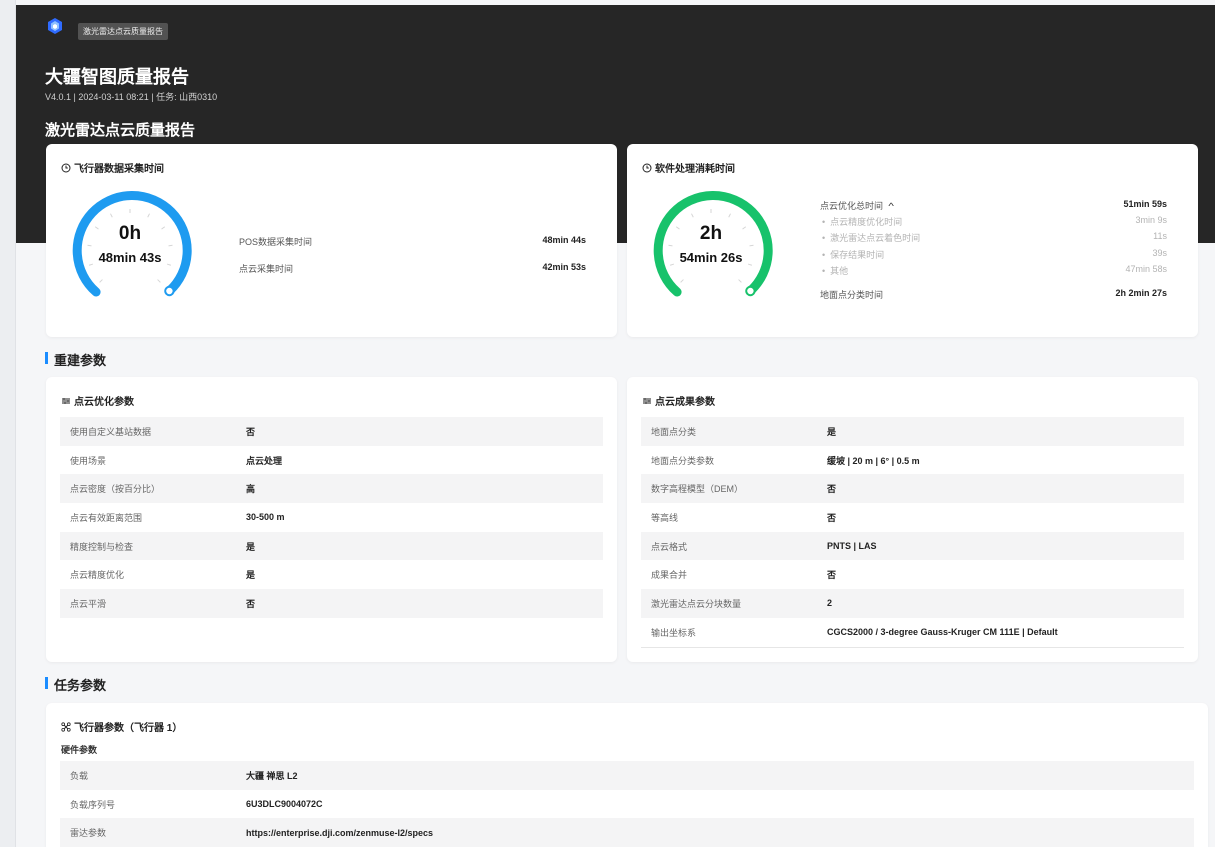 Image resolution: width=1215 pixels, height=847 pixels. I want to click on optimize-params-label: 点云优化参数, so click(104, 402).